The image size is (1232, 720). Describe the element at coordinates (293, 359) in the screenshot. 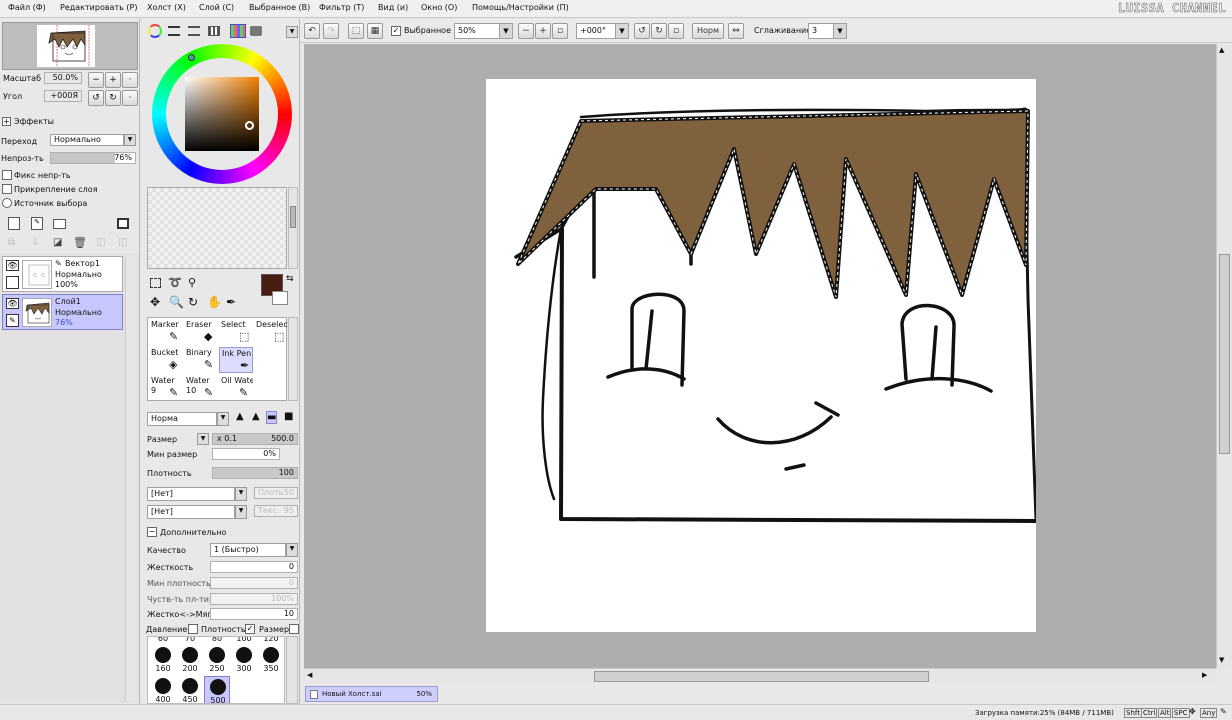

I see `brush-list-scrollbar` at that location.